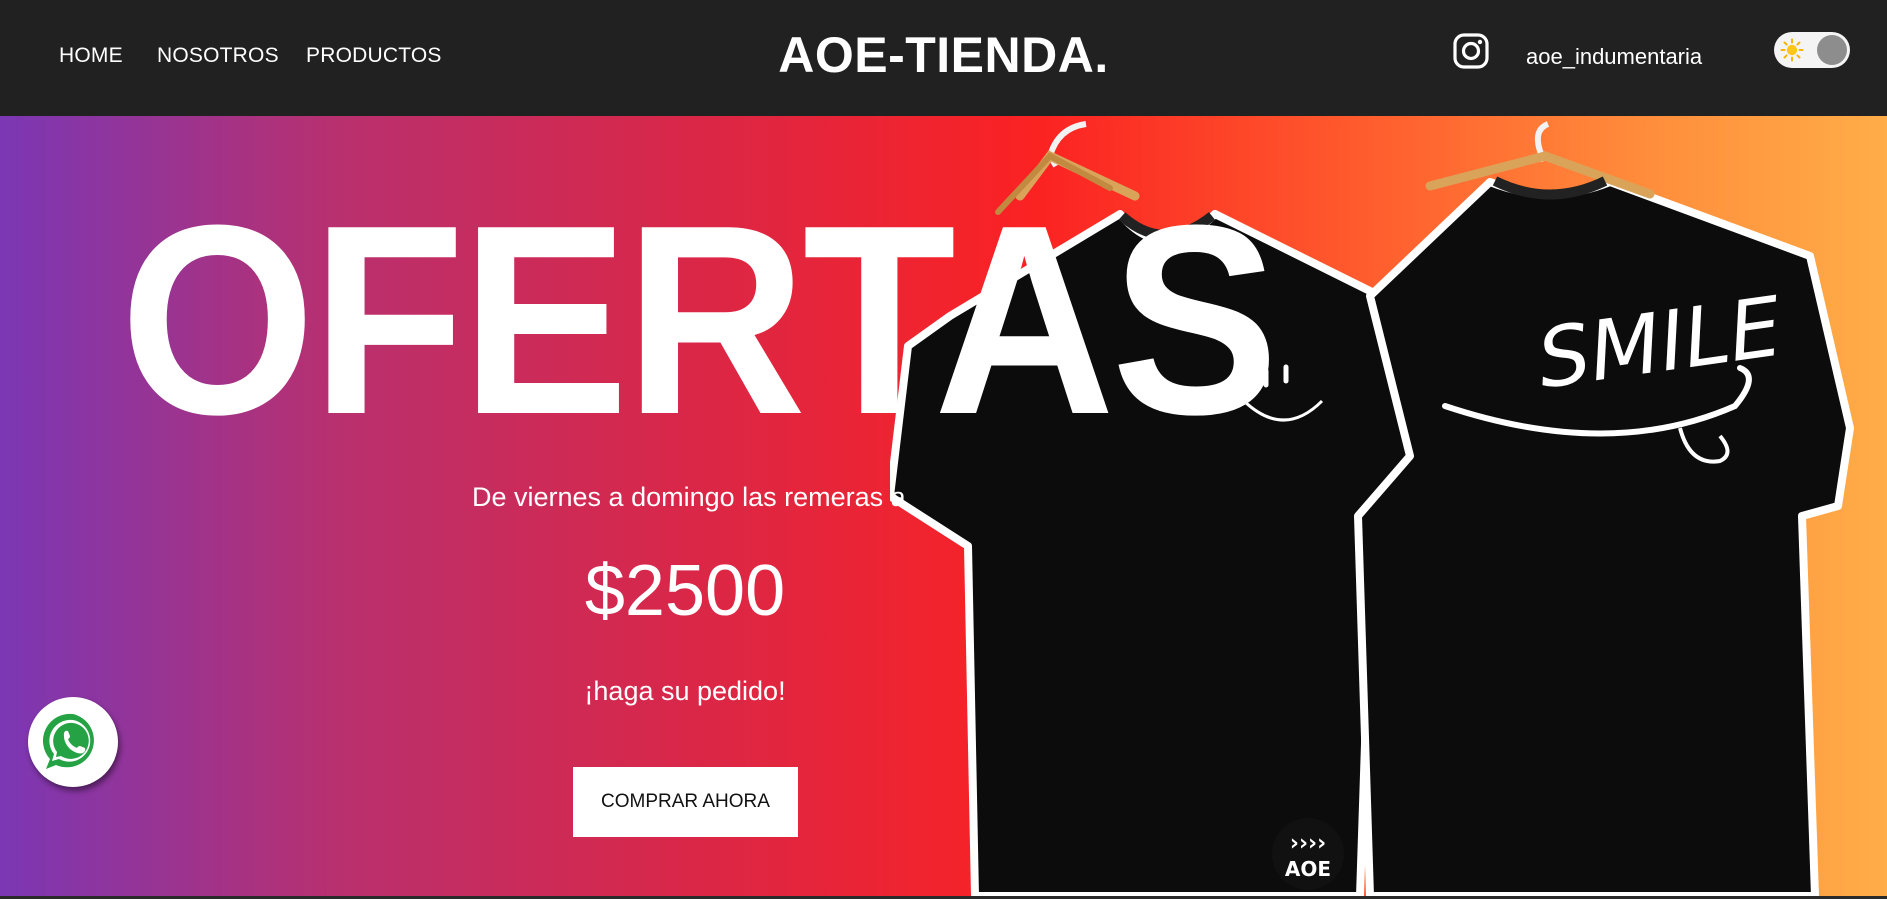 The width and height of the screenshot is (1887, 899). What do you see at coordinates (68, 741) in the screenshot?
I see `whatsapp-icon` at bounding box center [68, 741].